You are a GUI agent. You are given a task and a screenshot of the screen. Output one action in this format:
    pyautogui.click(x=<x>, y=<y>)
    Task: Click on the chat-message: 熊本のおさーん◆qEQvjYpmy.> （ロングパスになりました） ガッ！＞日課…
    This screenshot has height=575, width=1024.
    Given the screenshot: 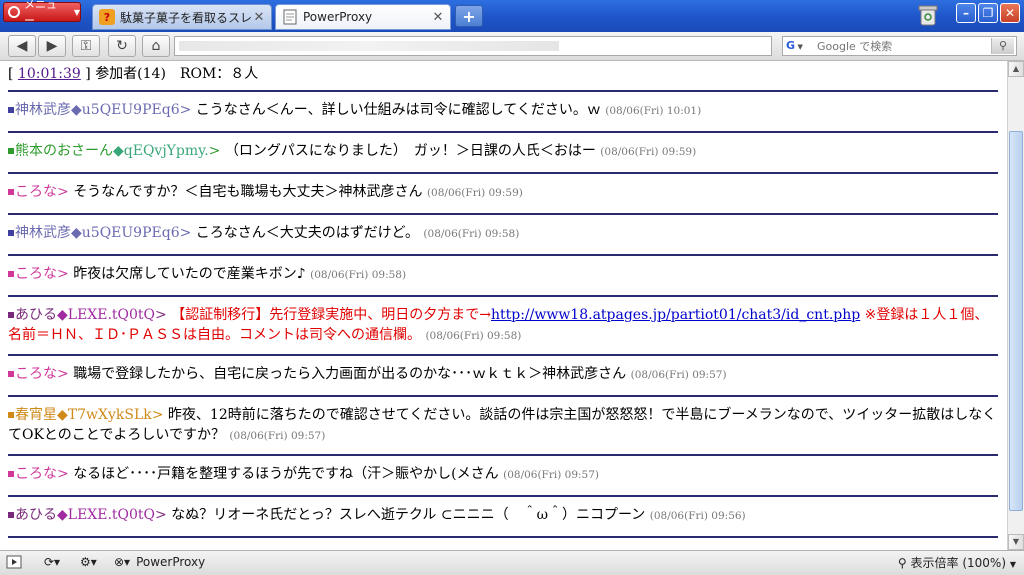 What is the action you would take?
    pyautogui.click(x=503, y=151)
    